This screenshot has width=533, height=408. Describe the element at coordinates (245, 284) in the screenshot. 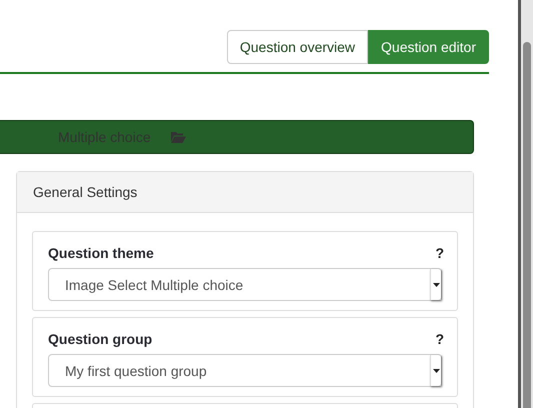

I see `dropdown-field: Image Select Multiple choice` at that location.